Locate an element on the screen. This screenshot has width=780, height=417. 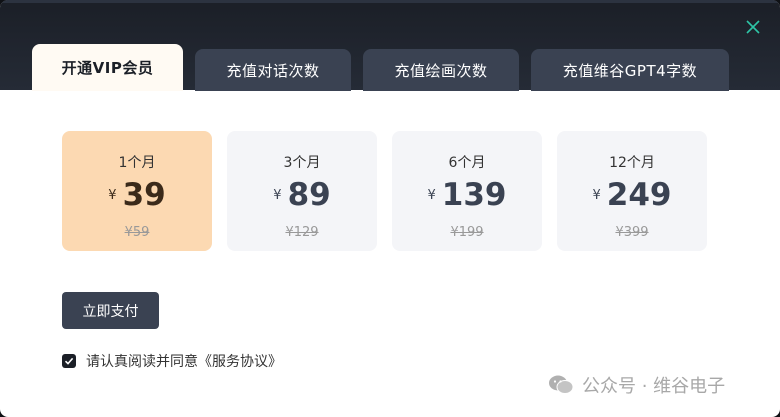
price-value: 249 is located at coordinates (639, 195).